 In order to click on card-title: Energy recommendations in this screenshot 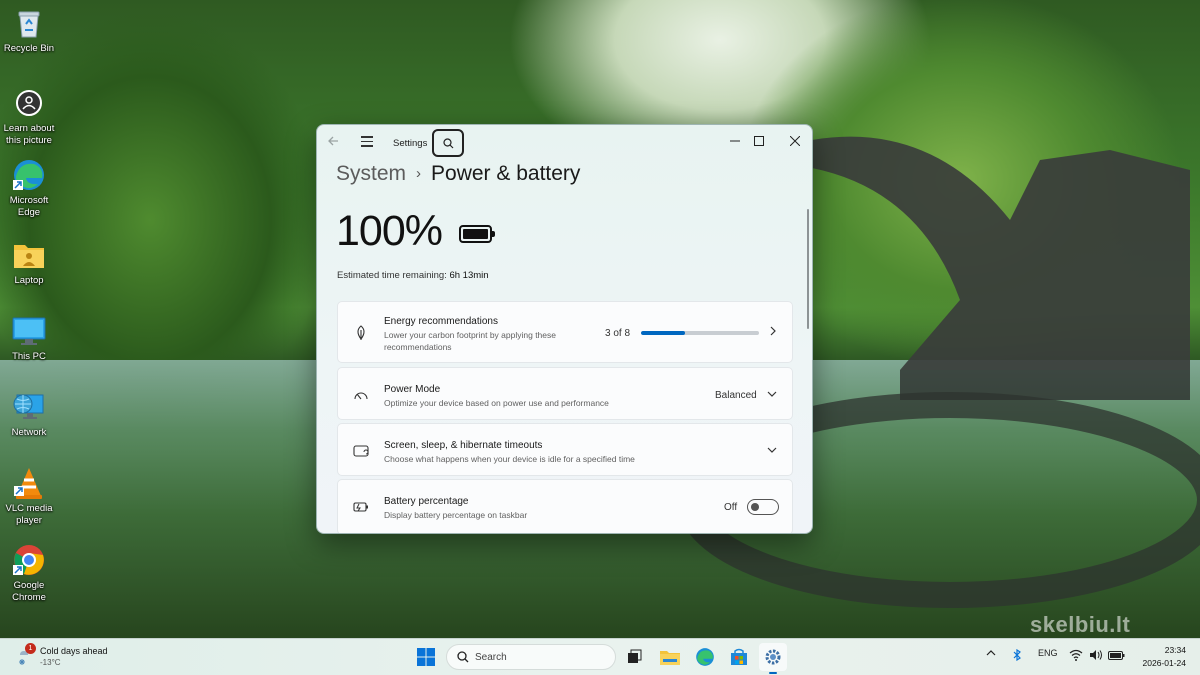, I will do `click(441, 321)`.